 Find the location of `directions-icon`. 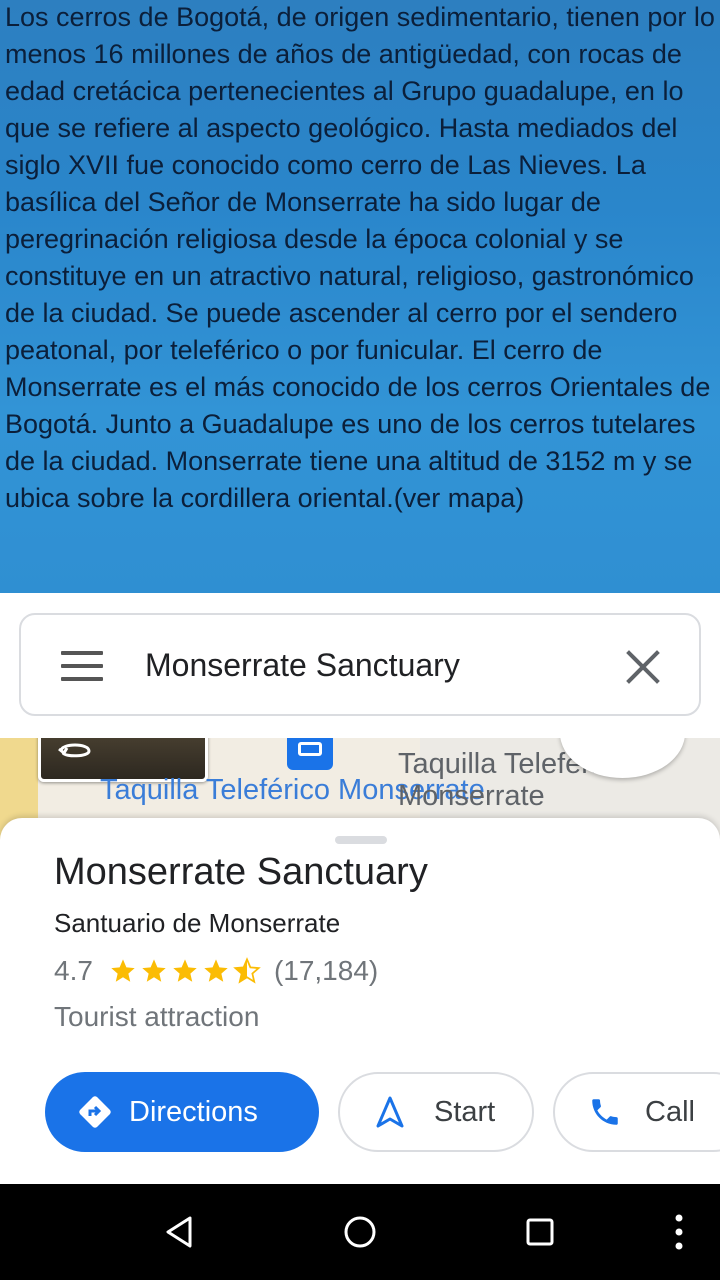

directions-icon is located at coordinates (95, 1112).